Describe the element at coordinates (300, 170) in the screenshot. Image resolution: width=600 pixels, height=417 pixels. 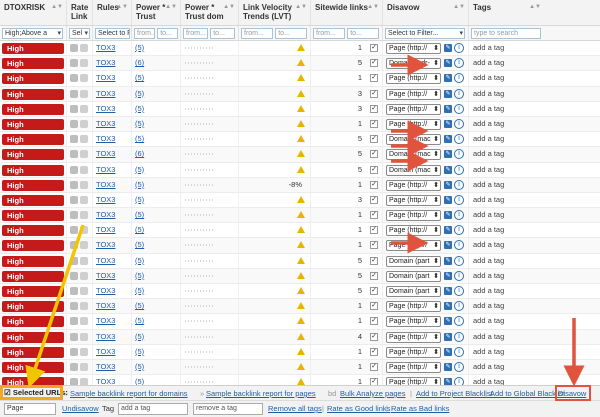
I see `table-row: High TOX3 (5) 5 ✓ Domain (mac✎i add a tag` at that location.